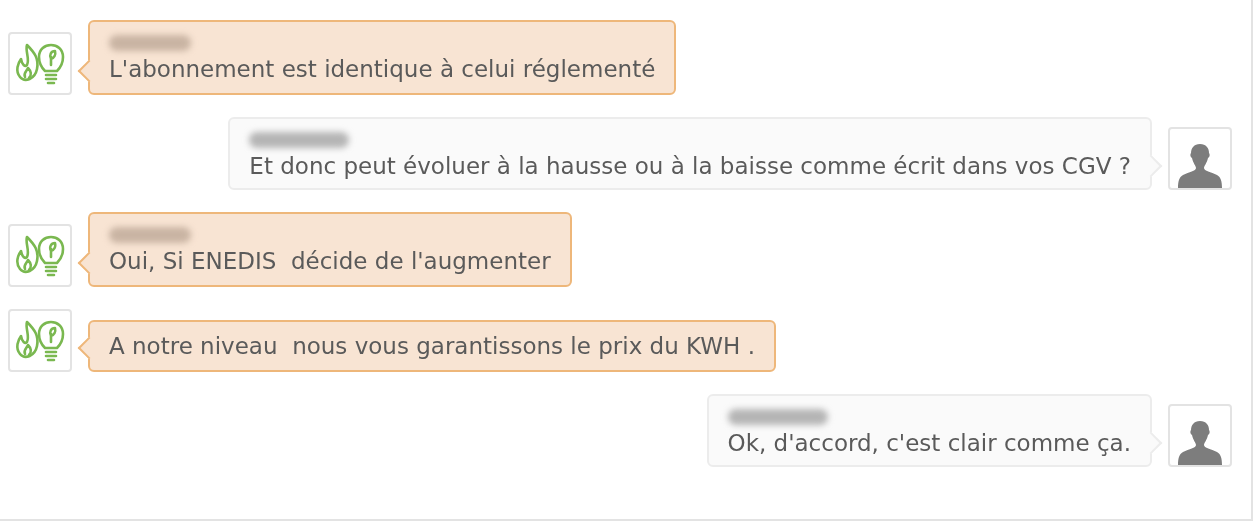 The image size is (1260, 526). What do you see at coordinates (382, 69) in the screenshot?
I see `message-text: L'abonnement est identique à celui réglementé` at bounding box center [382, 69].